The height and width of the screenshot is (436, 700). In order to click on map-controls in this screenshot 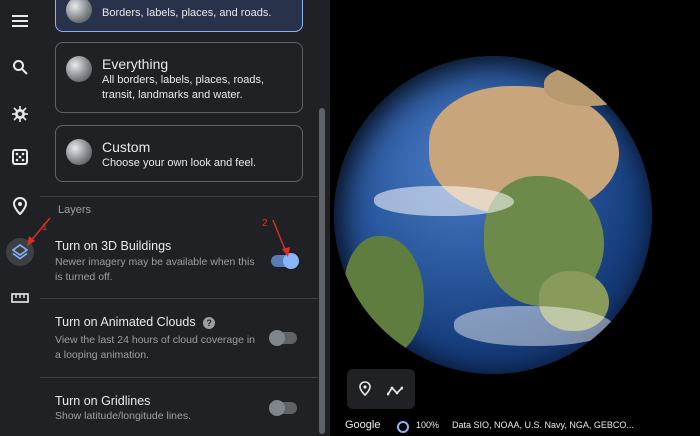, I will do `click(381, 389)`.